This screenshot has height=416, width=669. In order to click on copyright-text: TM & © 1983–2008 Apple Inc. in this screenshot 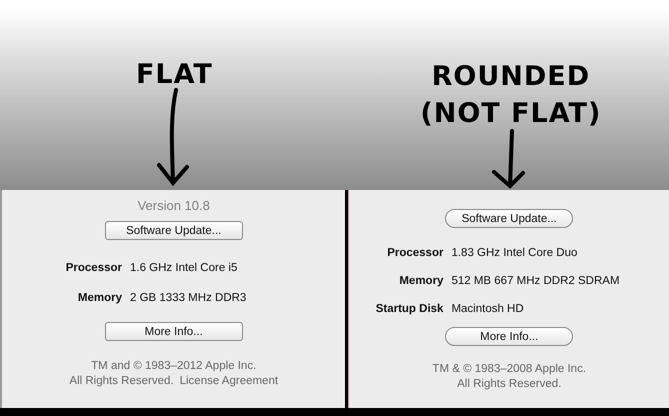, I will do `click(509, 369)`.